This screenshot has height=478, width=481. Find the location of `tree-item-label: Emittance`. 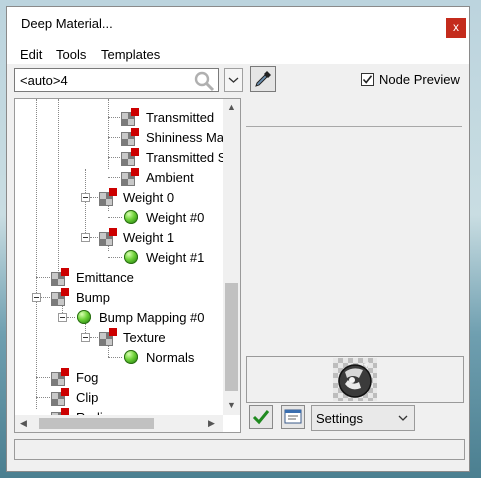

tree-item-label: Emittance is located at coordinates (105, 277).